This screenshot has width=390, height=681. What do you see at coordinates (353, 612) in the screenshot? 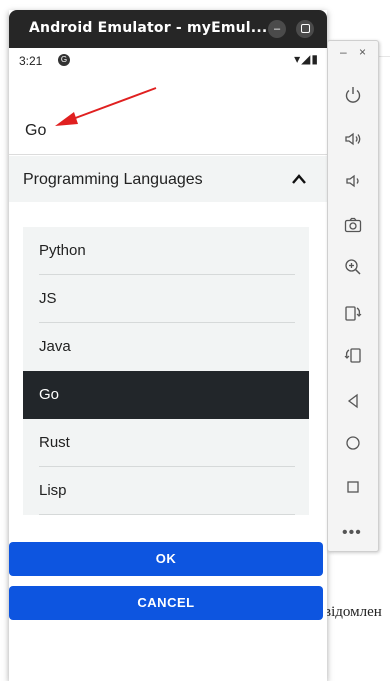
I see `background-text-fragment: відомлен` at bounding box center [353, 612].